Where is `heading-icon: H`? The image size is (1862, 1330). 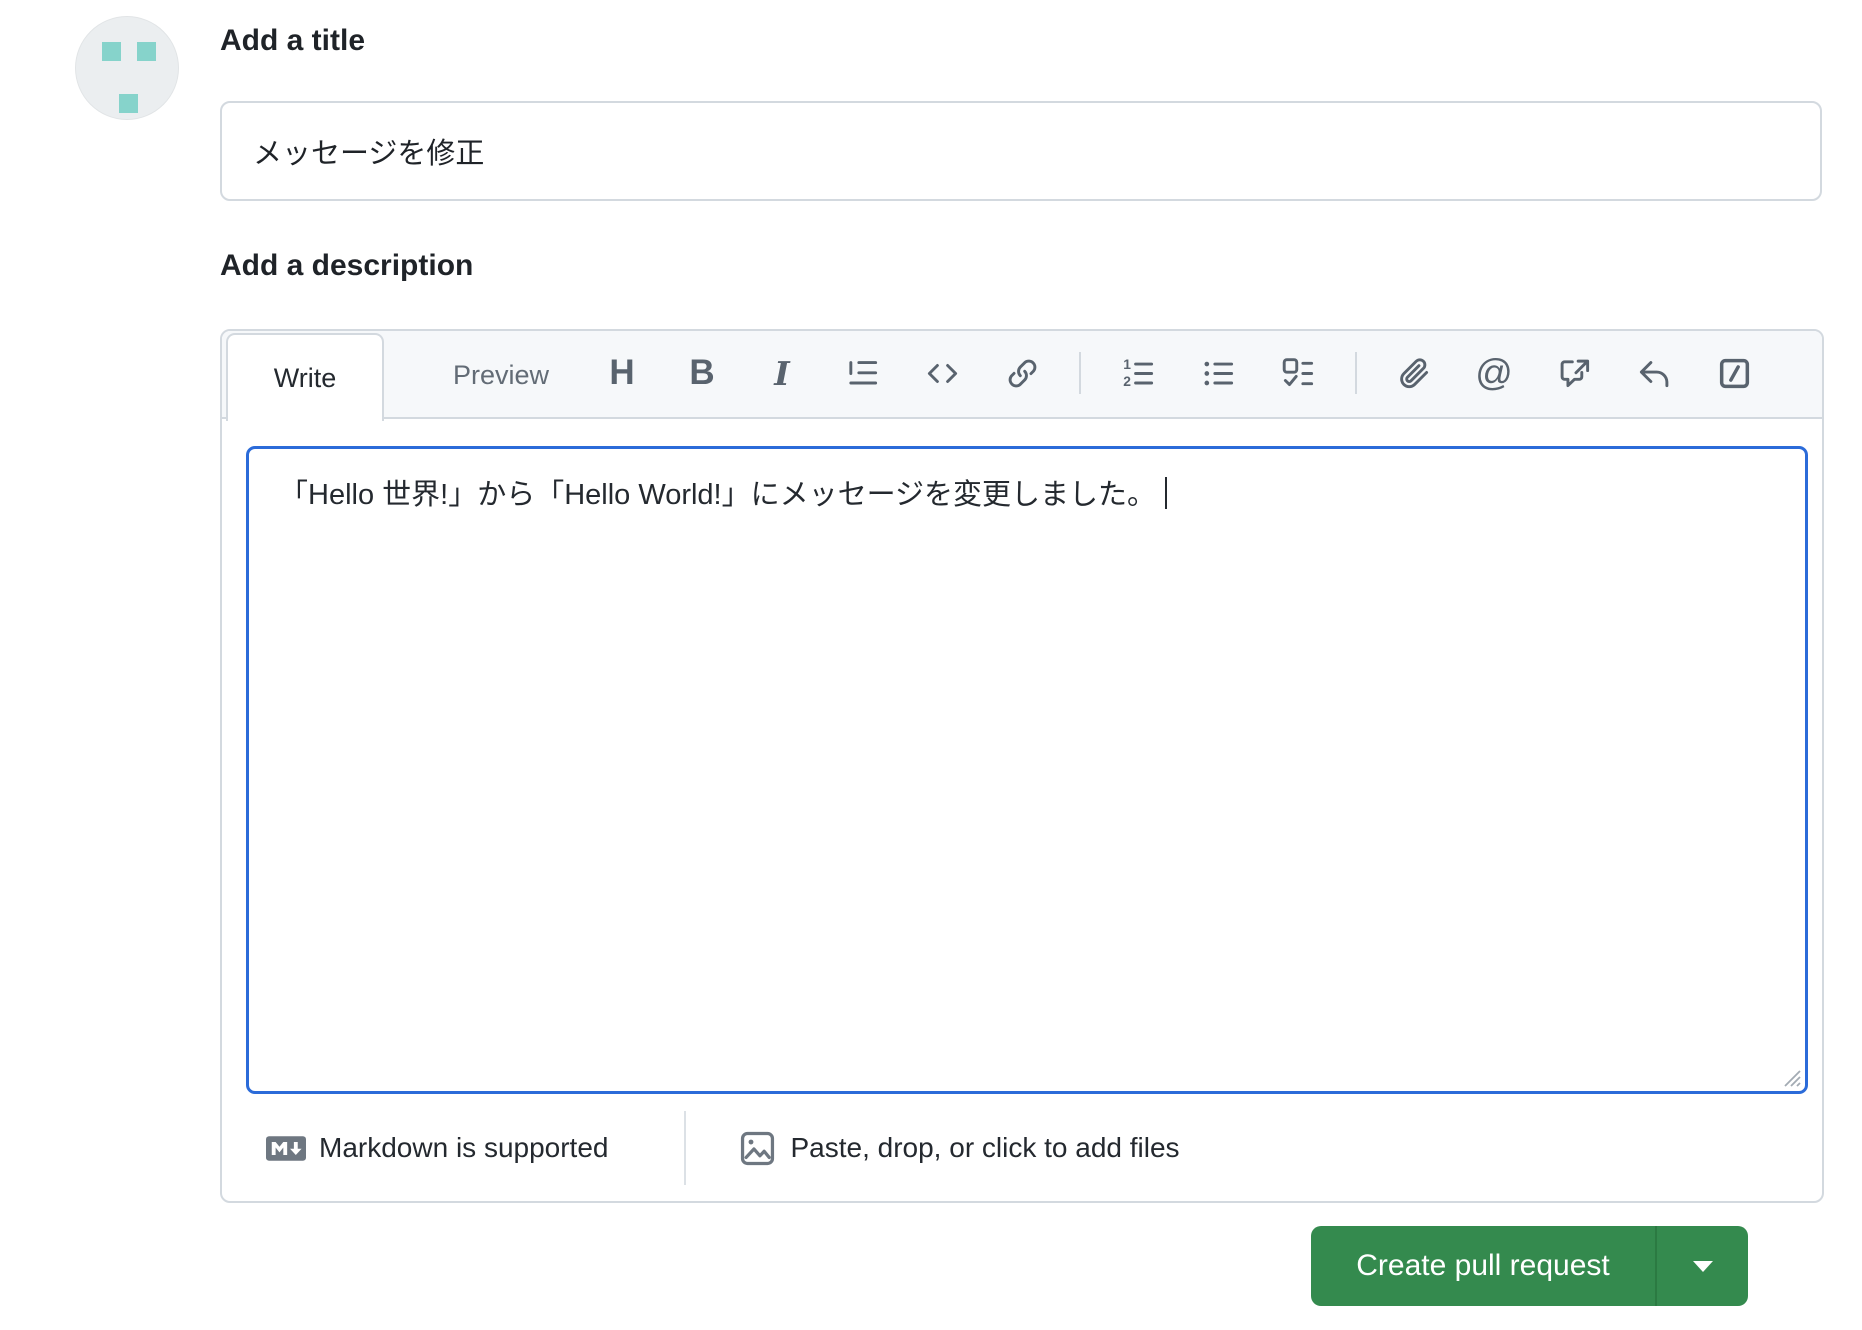 heading-icon: H is located at coordinates (622, 373).